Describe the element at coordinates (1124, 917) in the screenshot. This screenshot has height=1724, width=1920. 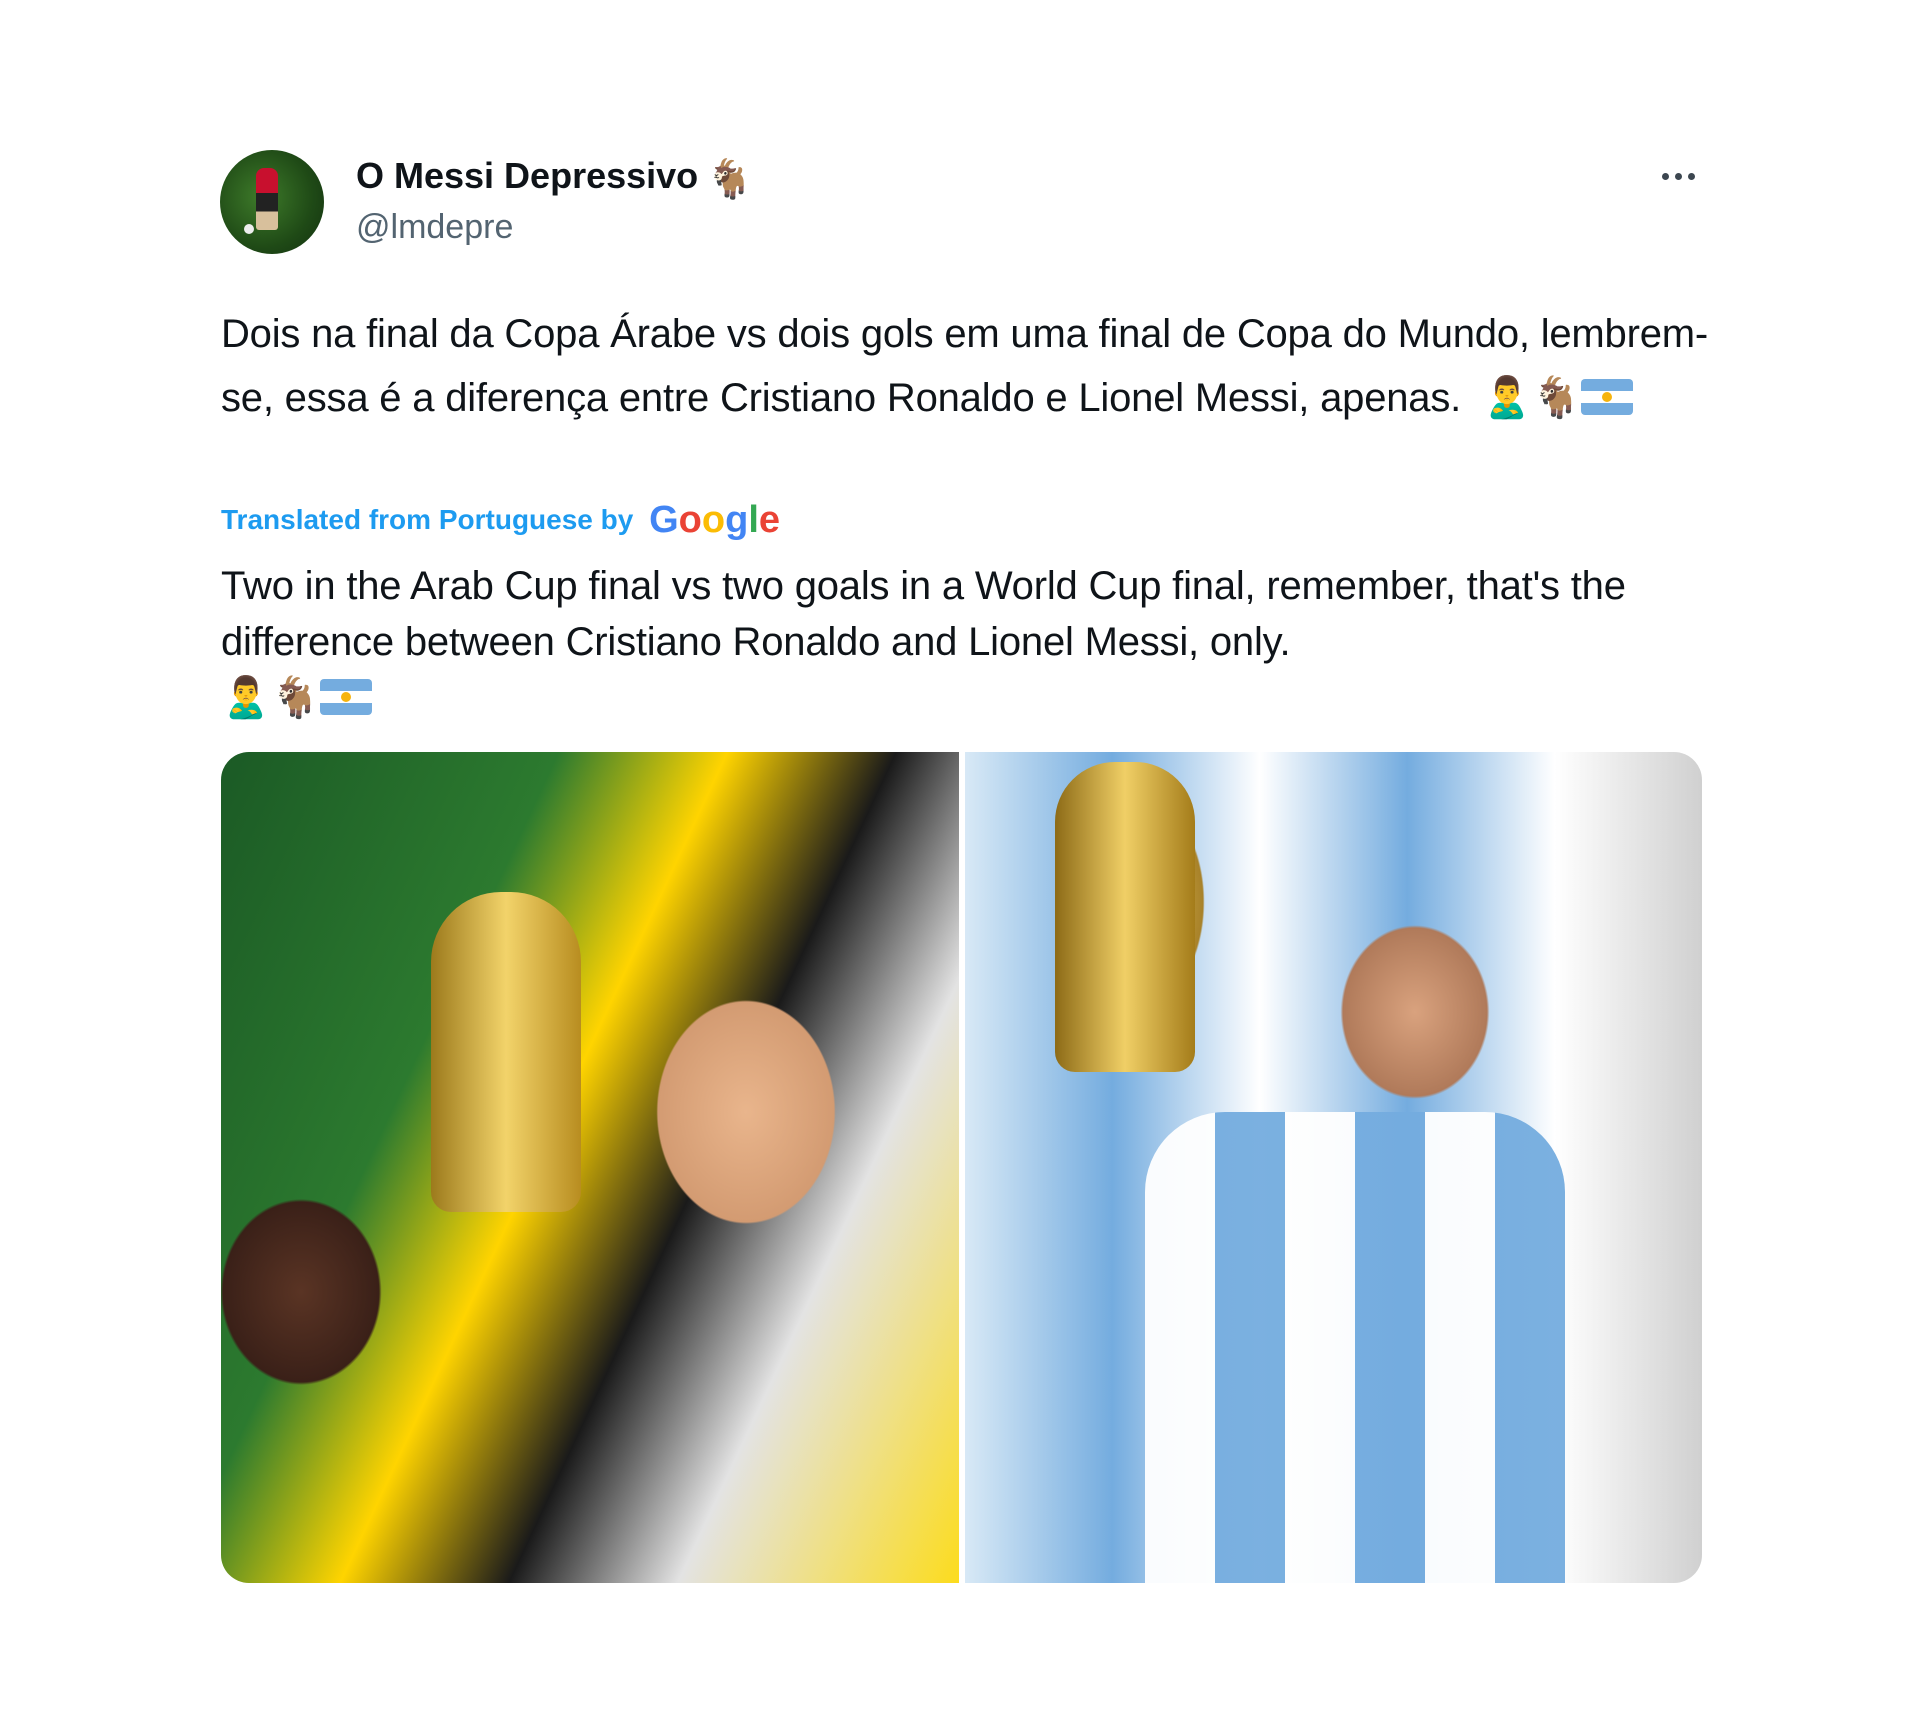
I see `world-cup-trophy` at that location.